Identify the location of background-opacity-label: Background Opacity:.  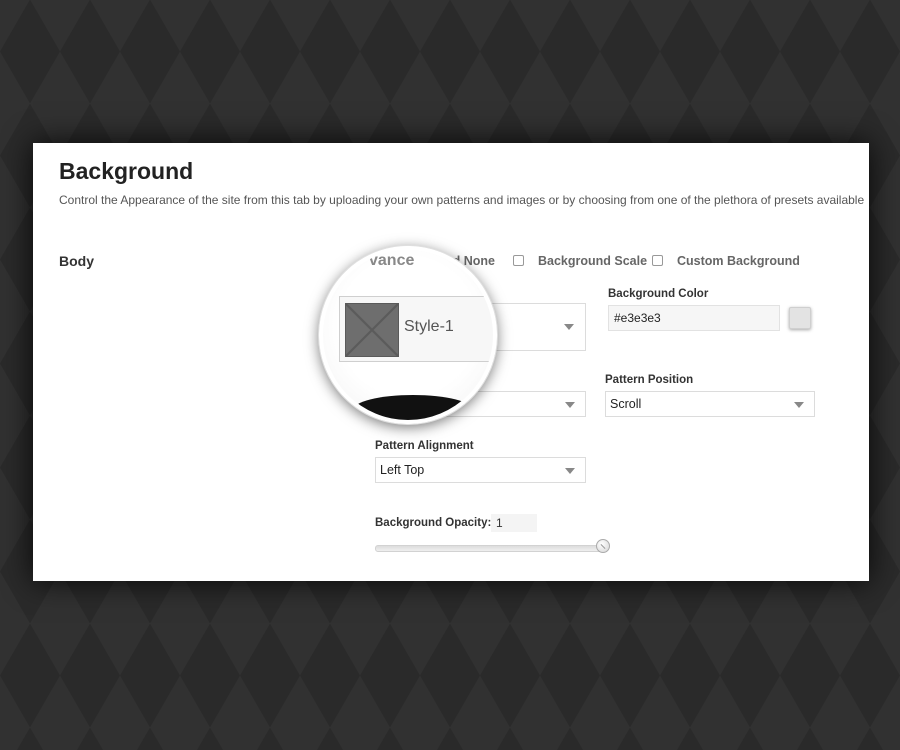
(433, 523).